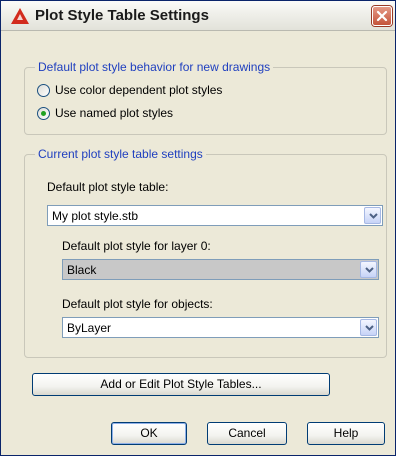 This screenshot has height=457, width=397. I want to click on objects-style-dropdown-button, so click(368, 327).